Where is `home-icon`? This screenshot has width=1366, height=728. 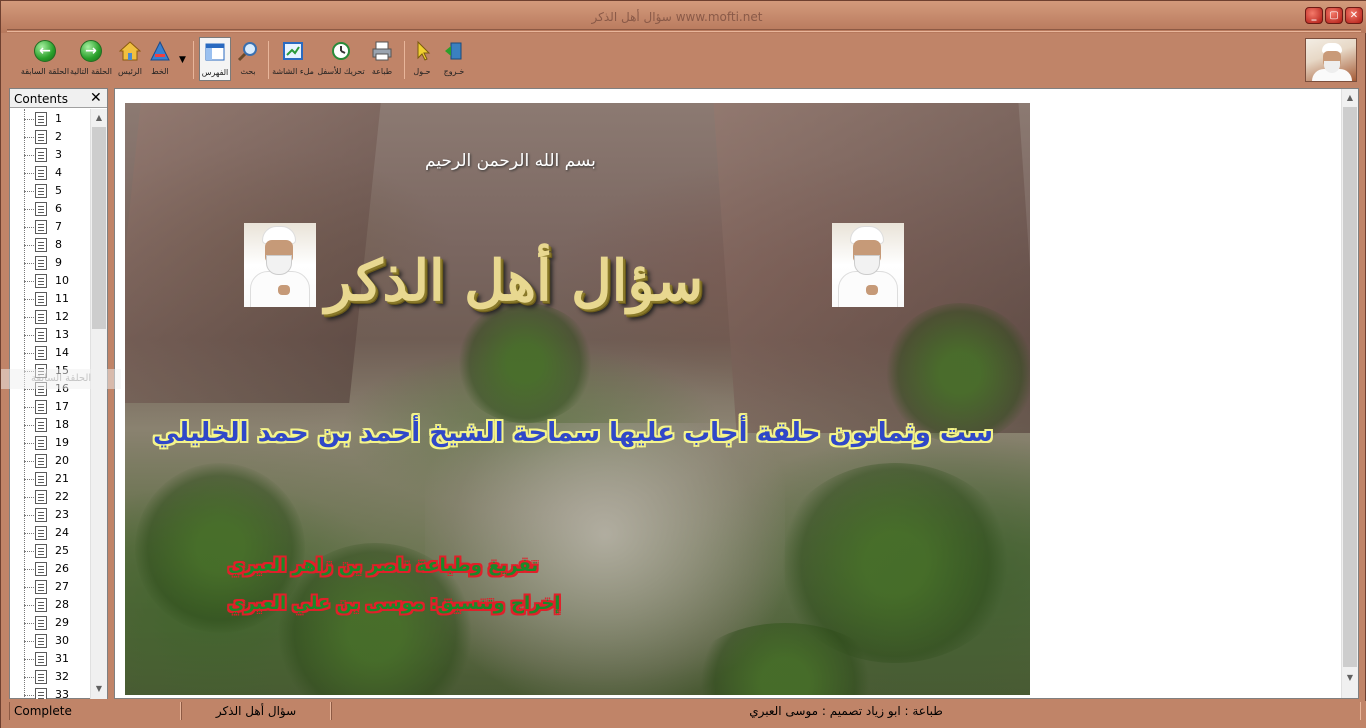 home-icon is located at coordinates (130, 51).